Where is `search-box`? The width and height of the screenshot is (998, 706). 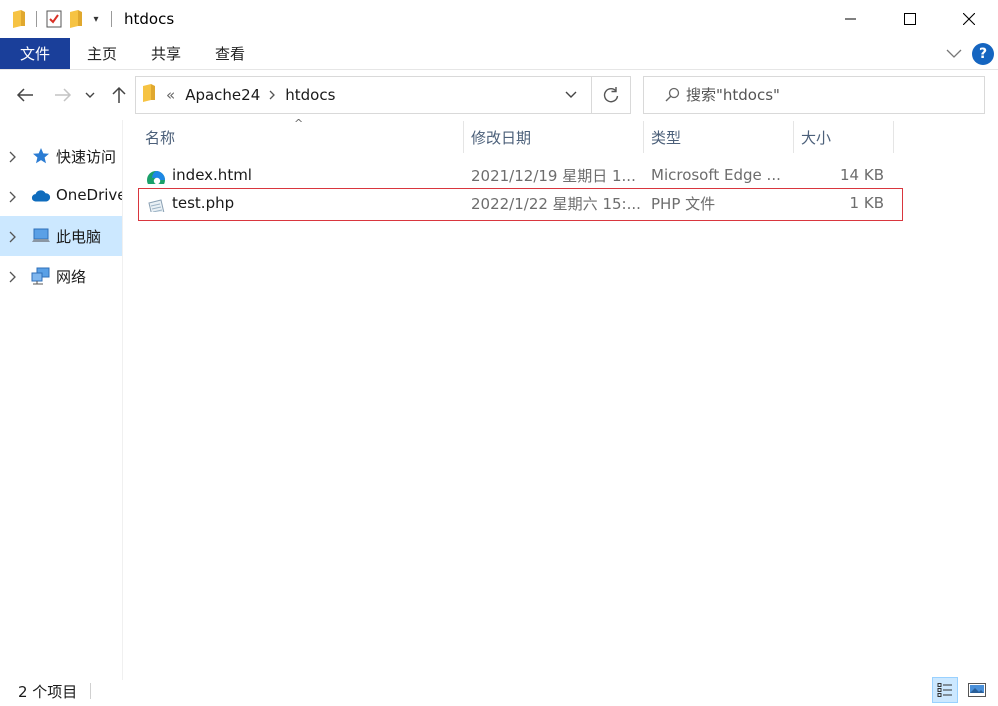
search-box is located at coordinates (814, 95).